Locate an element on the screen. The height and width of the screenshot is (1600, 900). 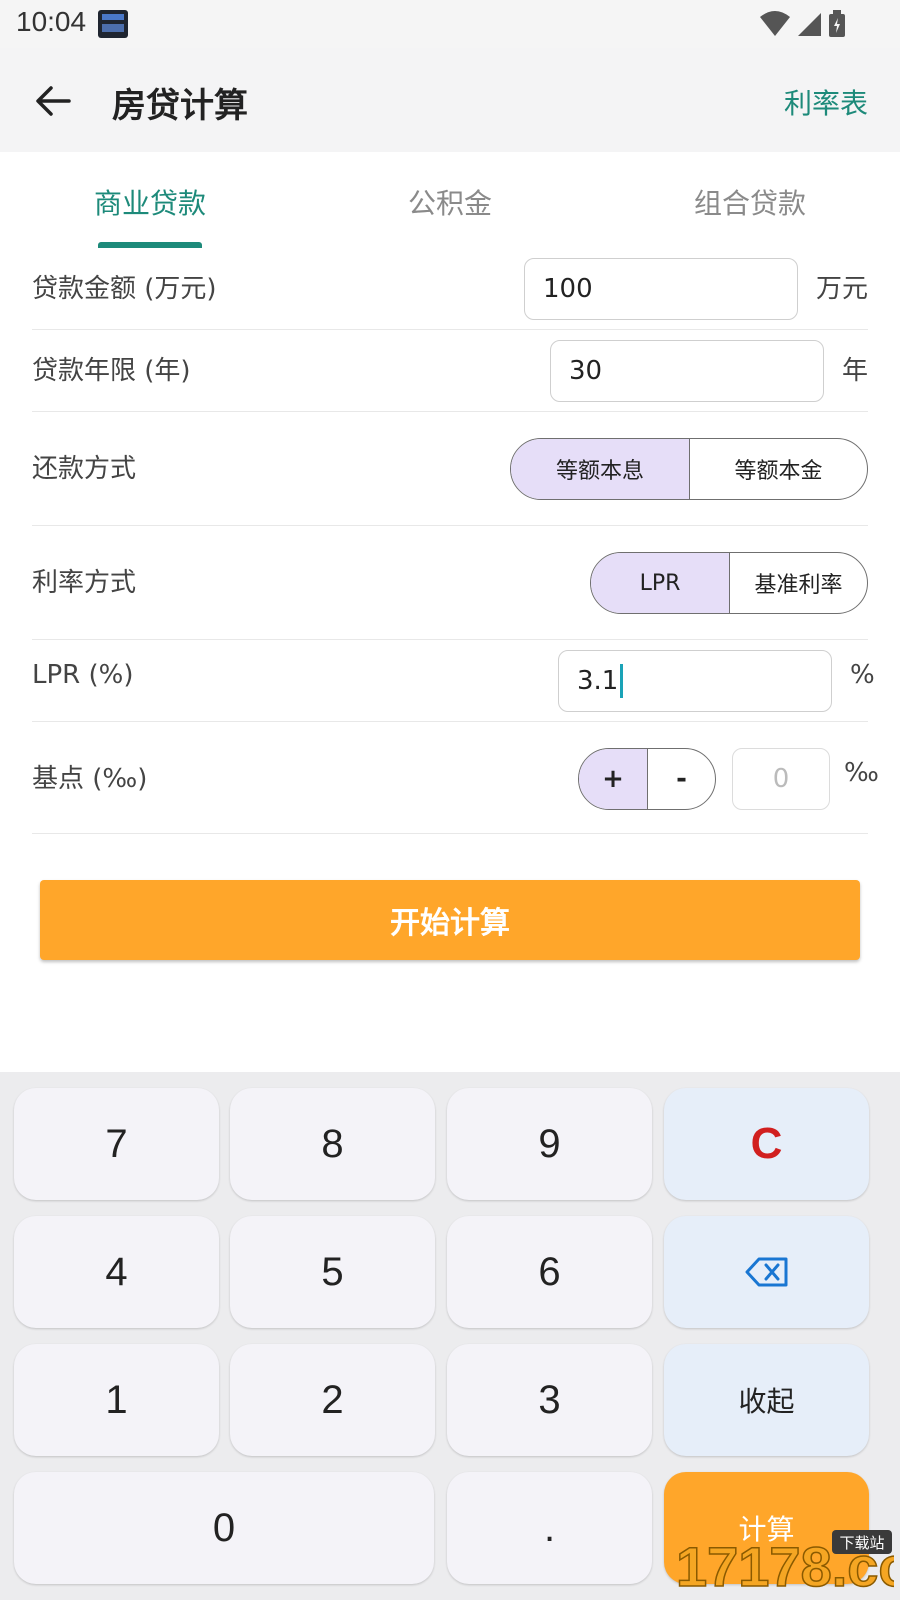
basis-input: 0 is located at coordinates (781, 779).